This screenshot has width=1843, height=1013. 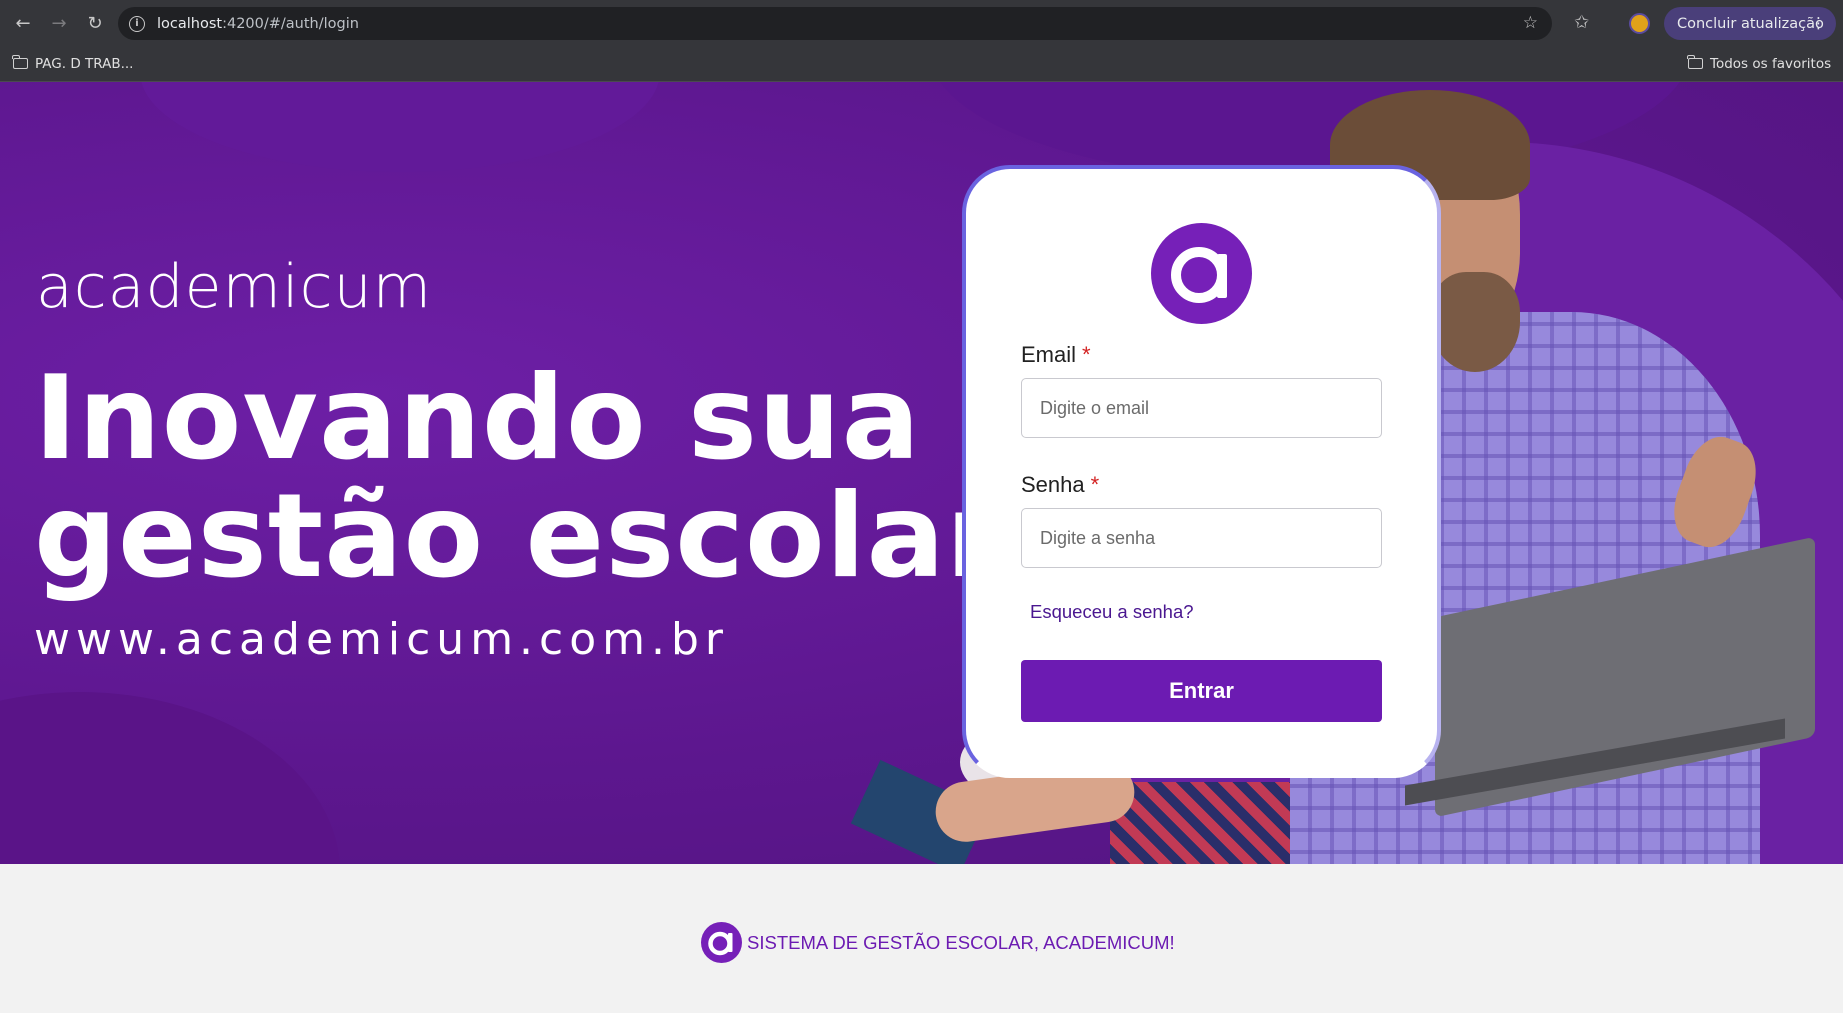 I want to click on bookmark-star-icon: ☆, so click(x=1530, y=23).